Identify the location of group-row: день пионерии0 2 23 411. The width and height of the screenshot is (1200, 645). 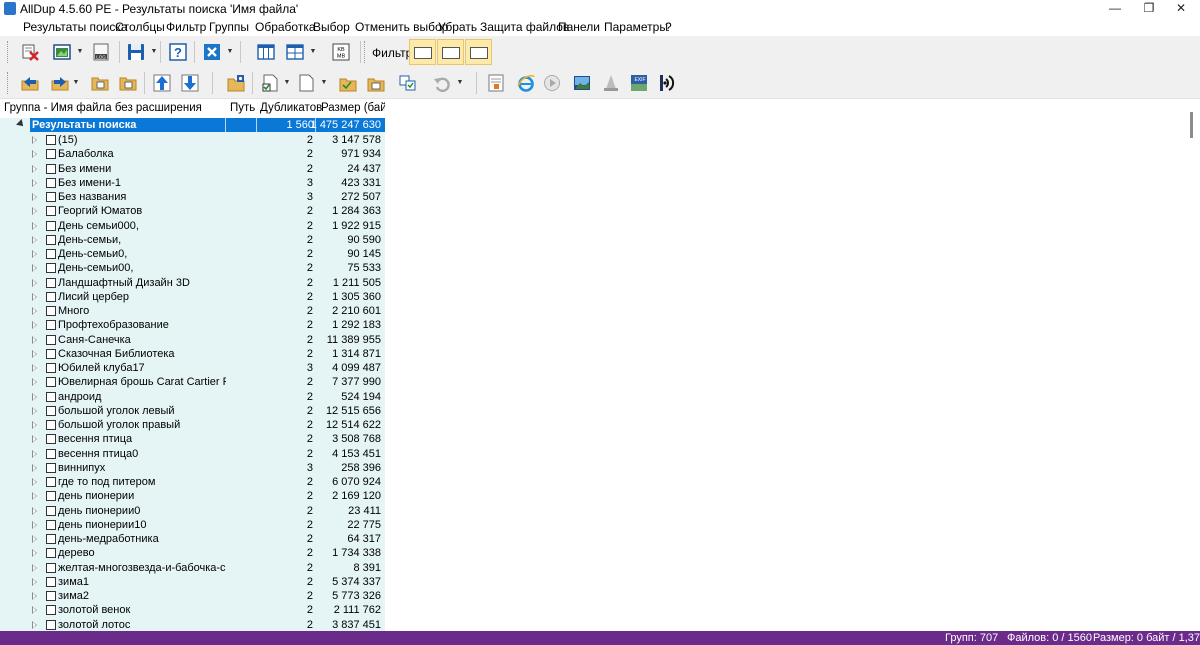
(192, 511).